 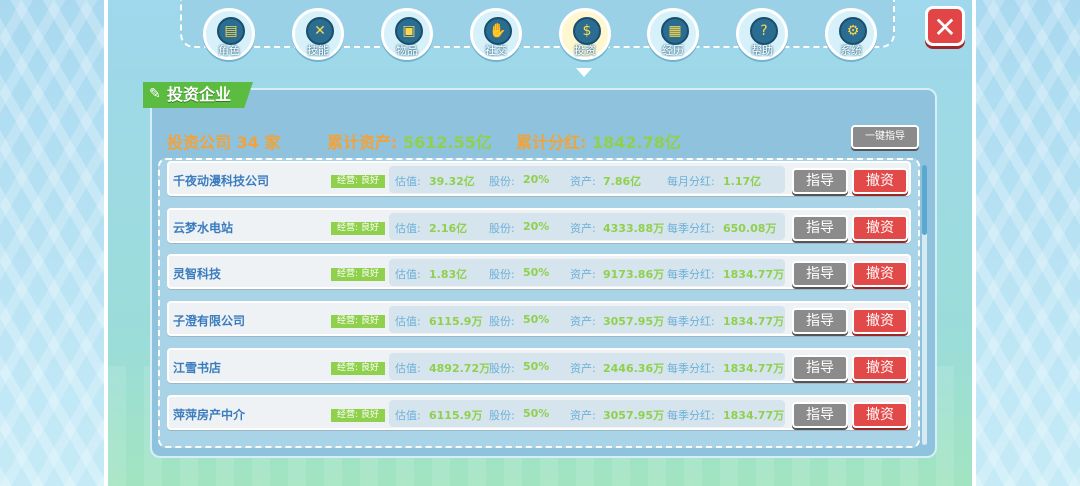 I want to click on dividend-value: 1.17亿, so click(x=742, y=181).